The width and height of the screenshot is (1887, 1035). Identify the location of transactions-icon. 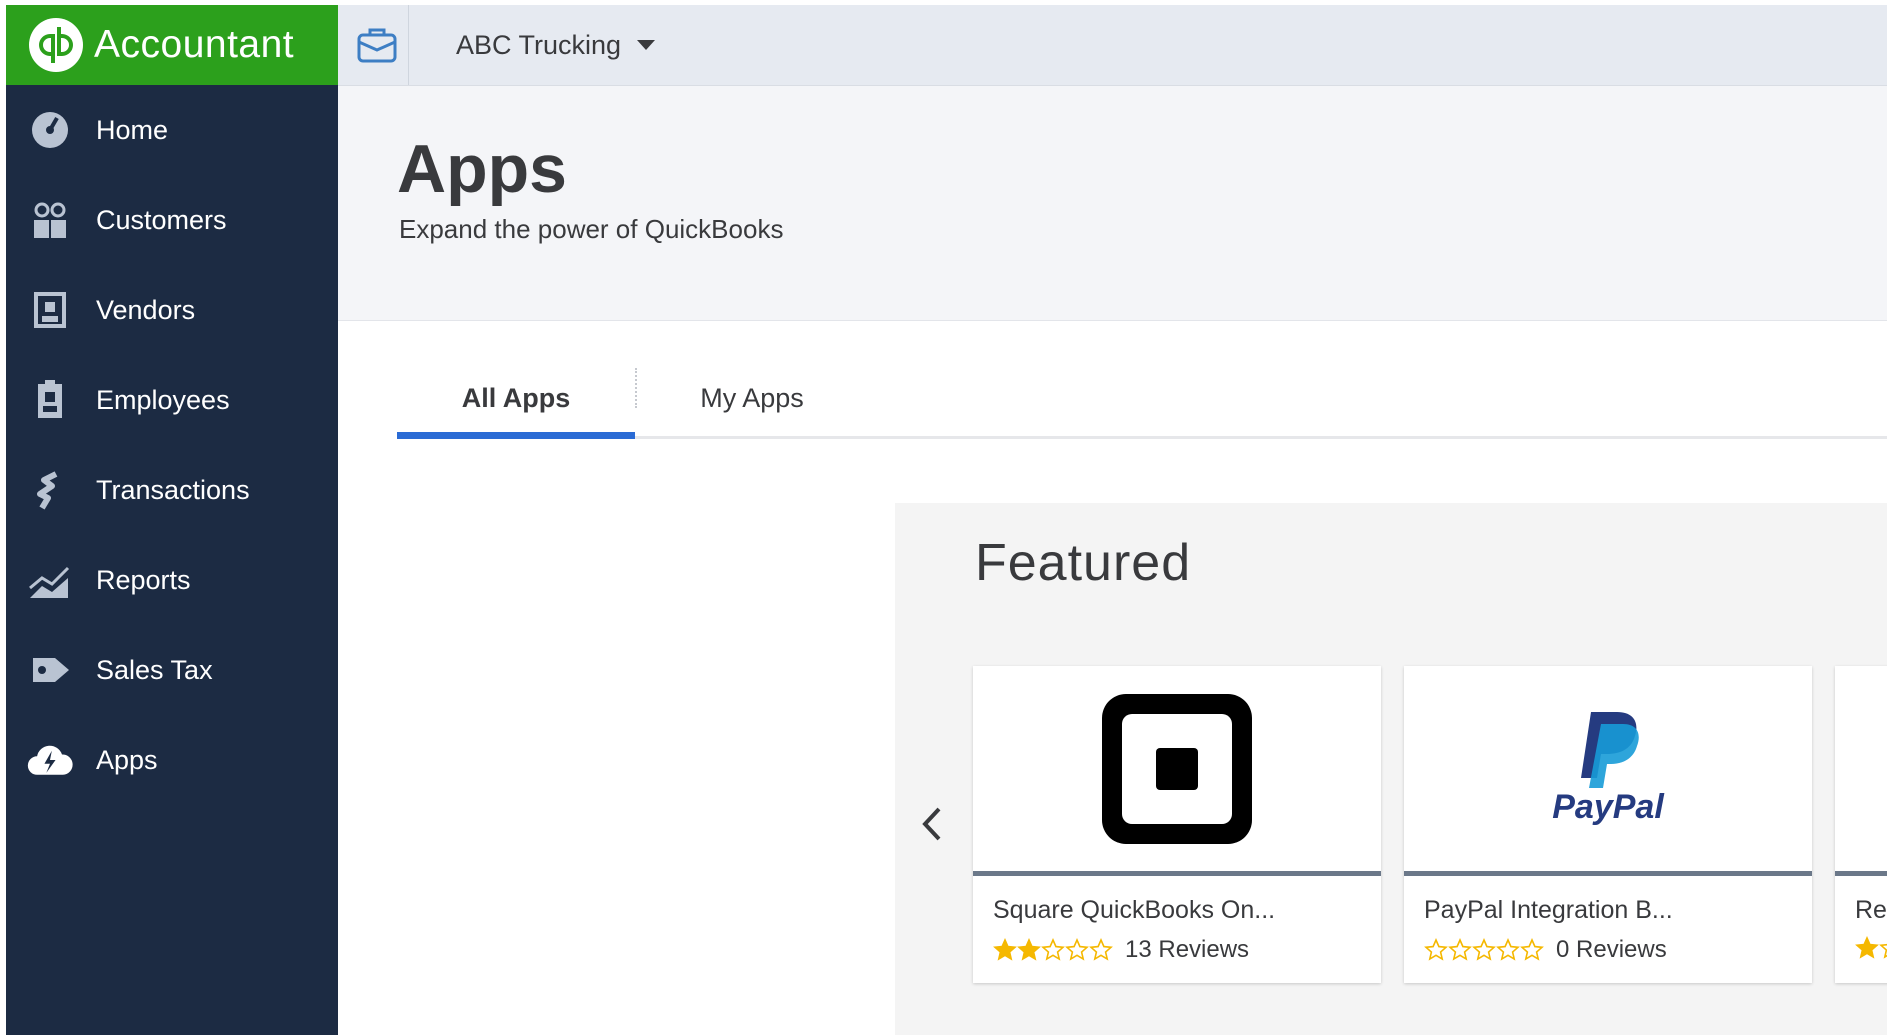
(50, 490).